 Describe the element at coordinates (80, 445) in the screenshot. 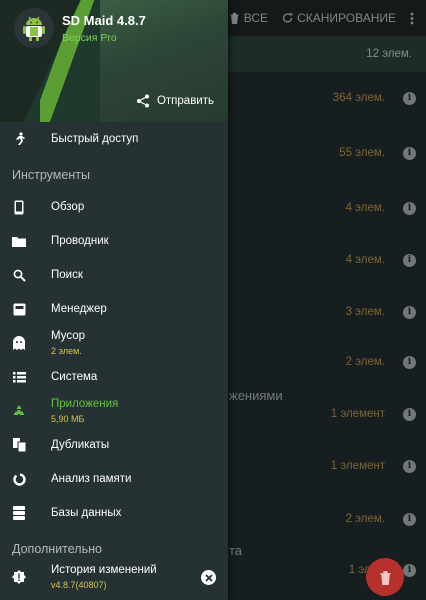

I see `menu-label: Дубликаты` at that location.